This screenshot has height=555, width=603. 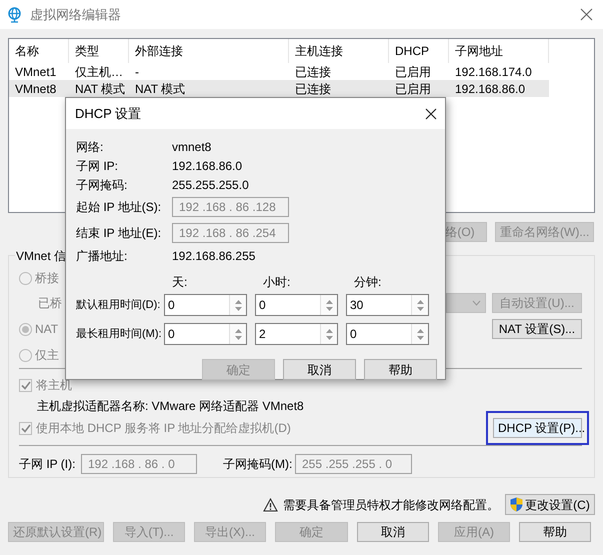 What do you see at coordinates (119, 233) in the screenshot?
I see `field-label: 结束 IP 地址(E):` at bounding box center [119, 233].